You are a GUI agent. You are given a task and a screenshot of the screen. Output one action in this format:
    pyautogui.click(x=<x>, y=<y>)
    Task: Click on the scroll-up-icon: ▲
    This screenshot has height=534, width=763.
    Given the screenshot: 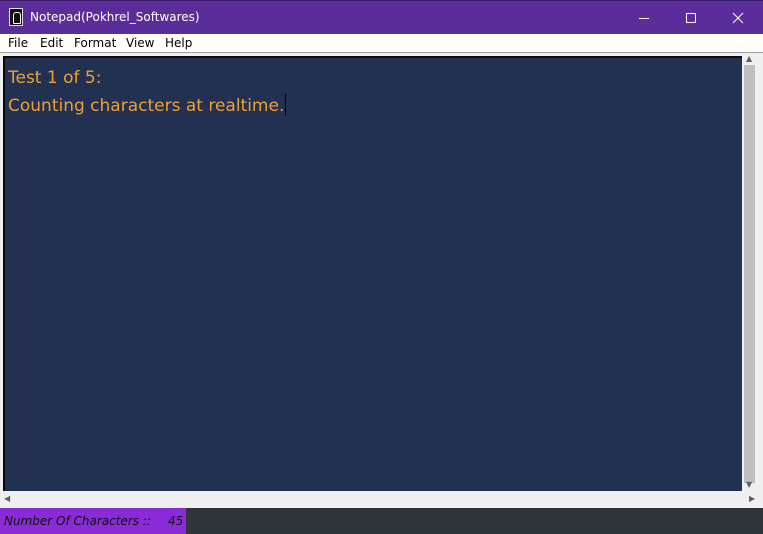 What is the action you would take?
    pyautogui.click(x=749, y=59)
    